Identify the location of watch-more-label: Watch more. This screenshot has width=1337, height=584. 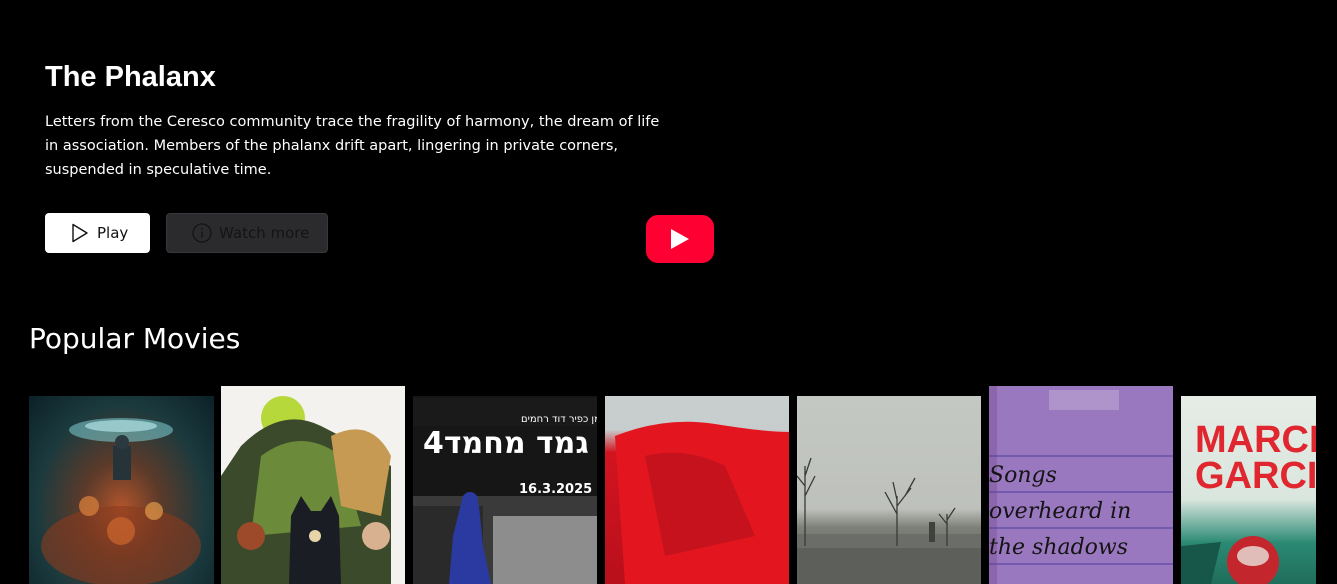
(264, 233).